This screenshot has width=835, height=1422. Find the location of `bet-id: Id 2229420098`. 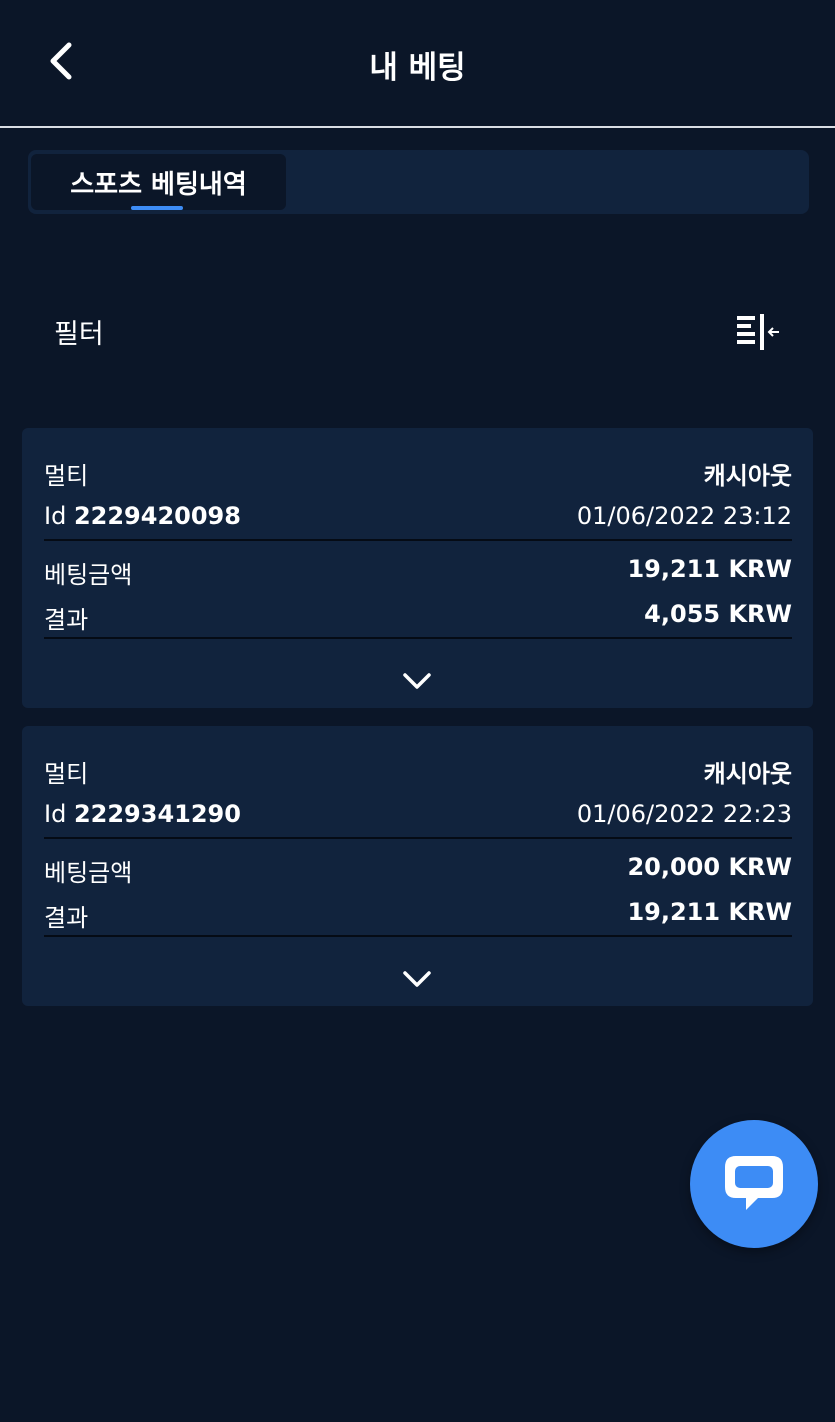

bet-id: Id 2229420098 is located at coordinates (142, 516).